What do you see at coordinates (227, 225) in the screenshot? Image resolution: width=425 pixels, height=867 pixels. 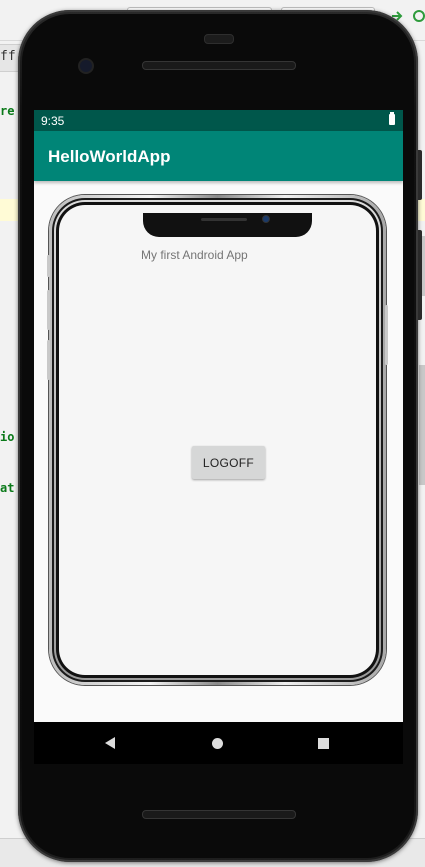 I see `notch` at bounding box center [227, 225].